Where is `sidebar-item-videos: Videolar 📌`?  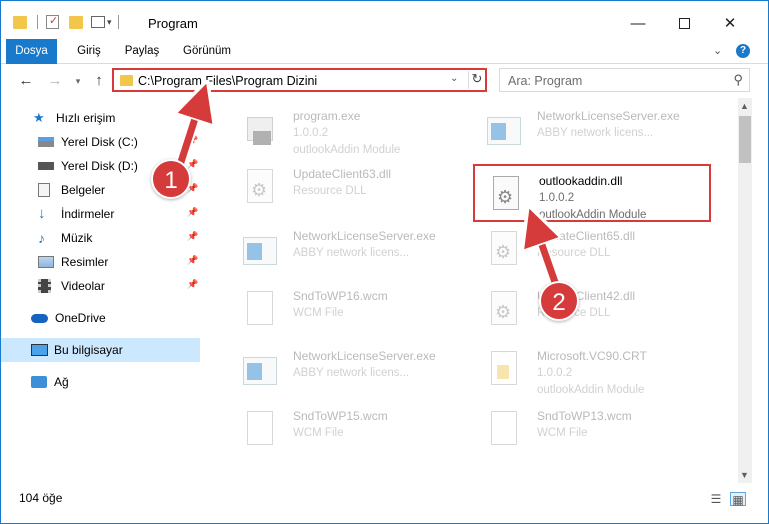 sidebar-item-videos: Videolar 📌 is located at coordinates (100, 286).